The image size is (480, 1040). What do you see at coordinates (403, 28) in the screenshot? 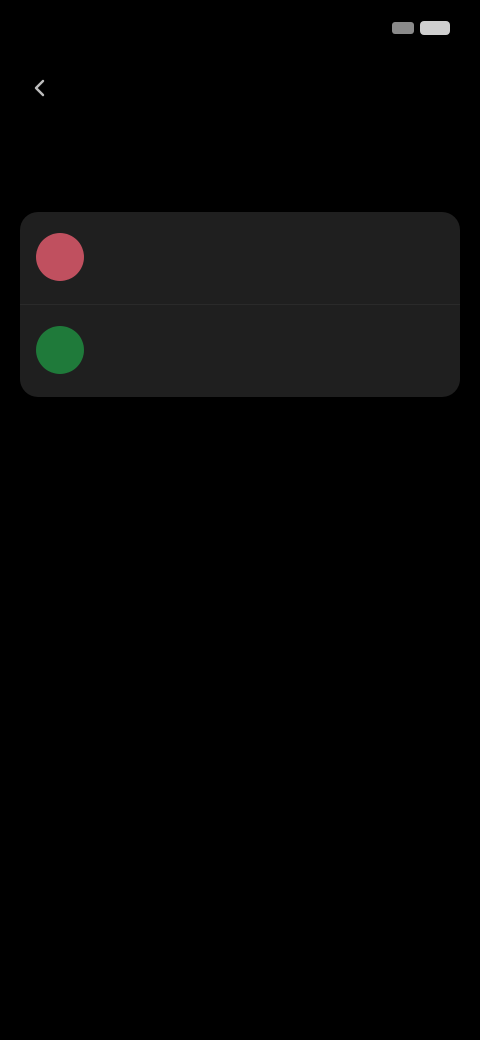
I see `signal-icon` at bounding box center [403, 28].